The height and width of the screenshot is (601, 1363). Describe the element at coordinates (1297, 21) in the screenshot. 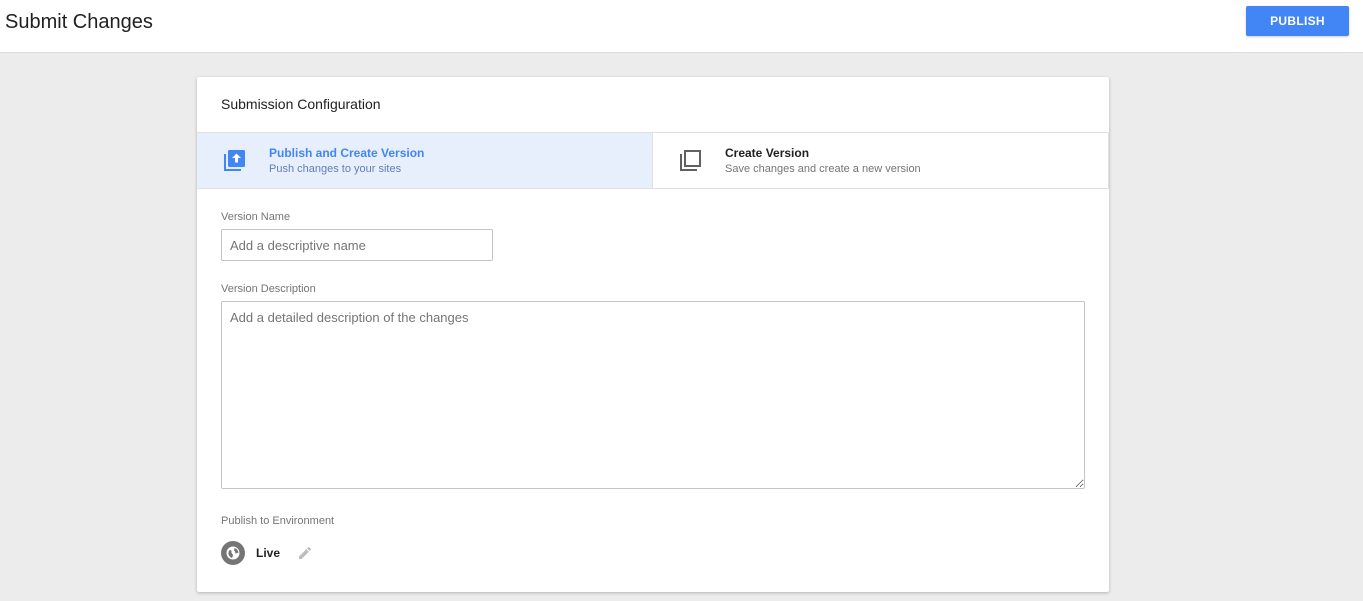

I see `publish-button: PUBLISH` at that location.